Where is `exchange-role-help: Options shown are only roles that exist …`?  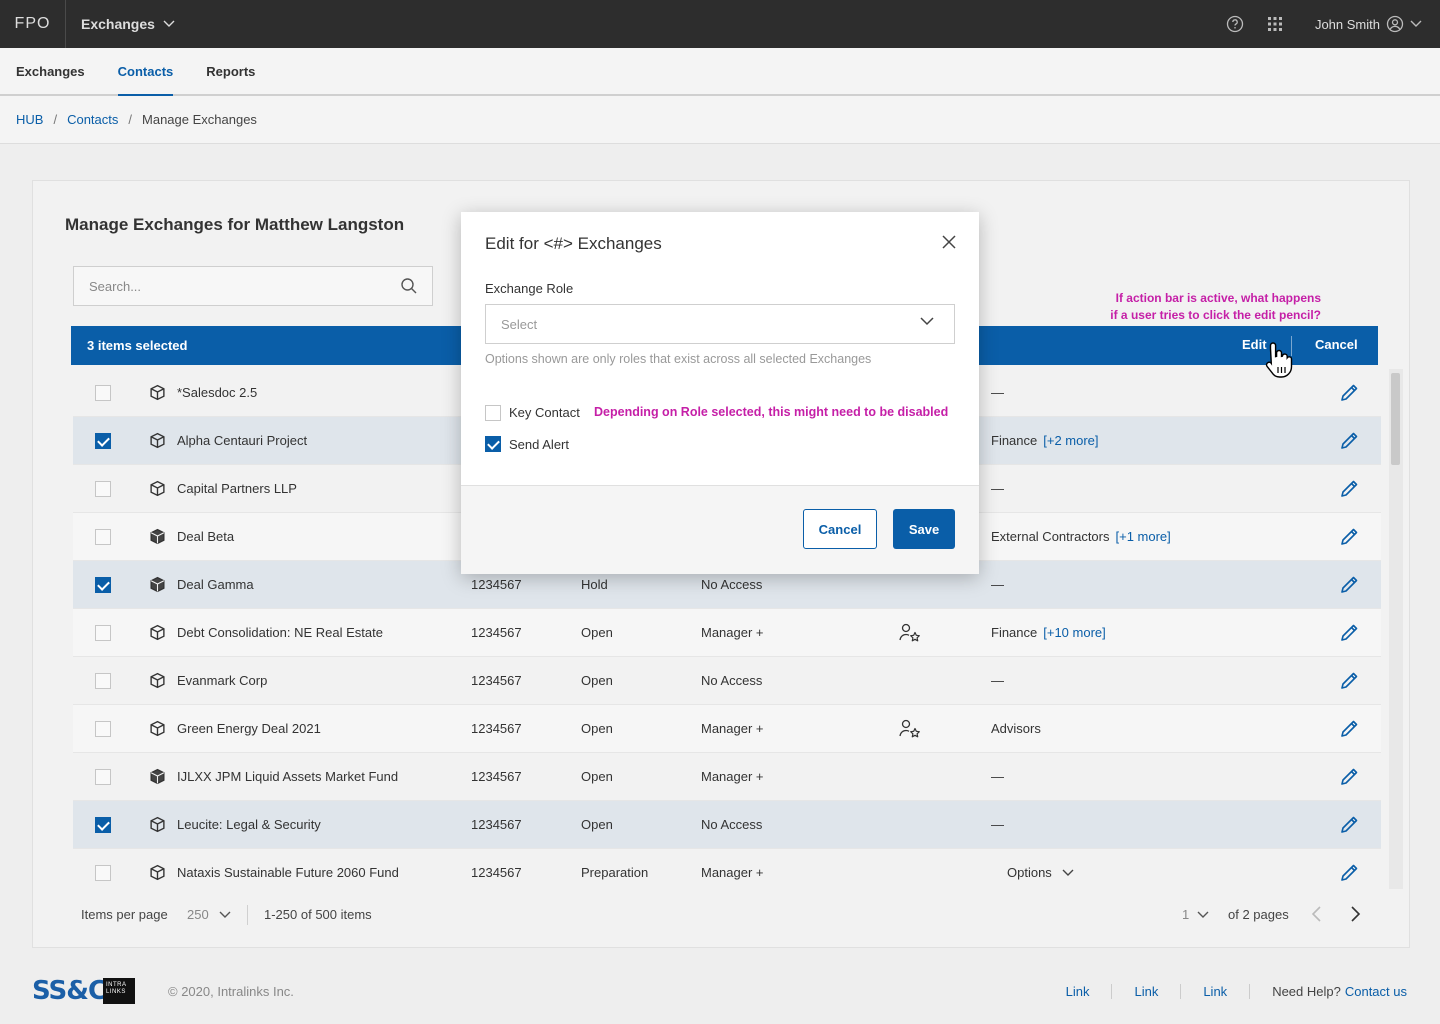
exchange-role-help: Options shown are only roles that exist … is located at coordinates (678, 359).